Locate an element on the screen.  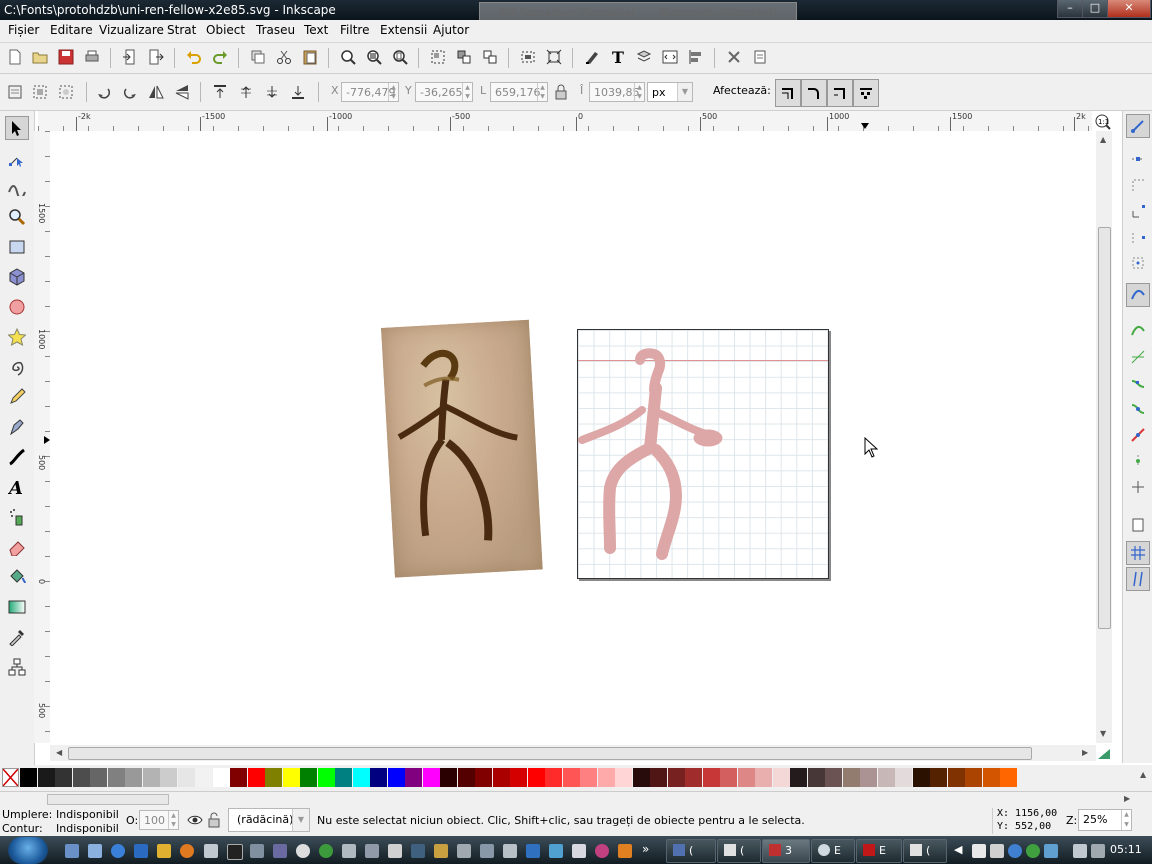
snap-grid-icon is located at coordinates (1138, 553).